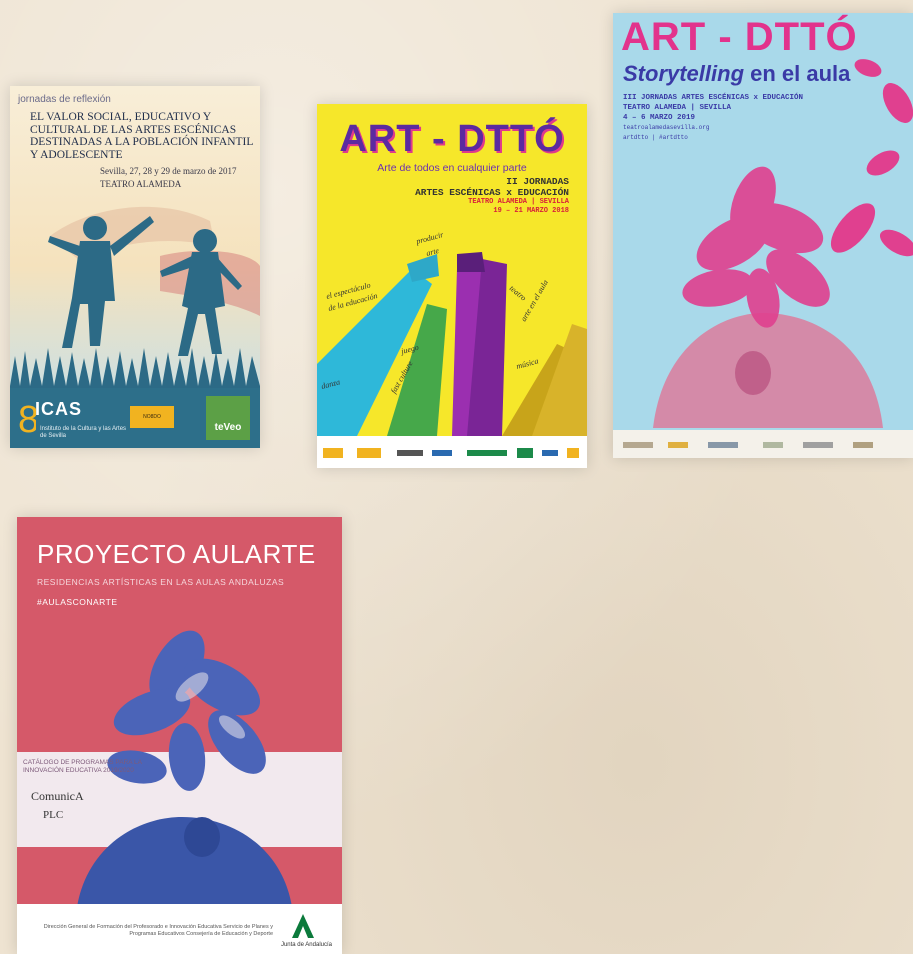 This screenshot has height=954, width=913. I want to click on svg-text: teatro, so click(518, 293).